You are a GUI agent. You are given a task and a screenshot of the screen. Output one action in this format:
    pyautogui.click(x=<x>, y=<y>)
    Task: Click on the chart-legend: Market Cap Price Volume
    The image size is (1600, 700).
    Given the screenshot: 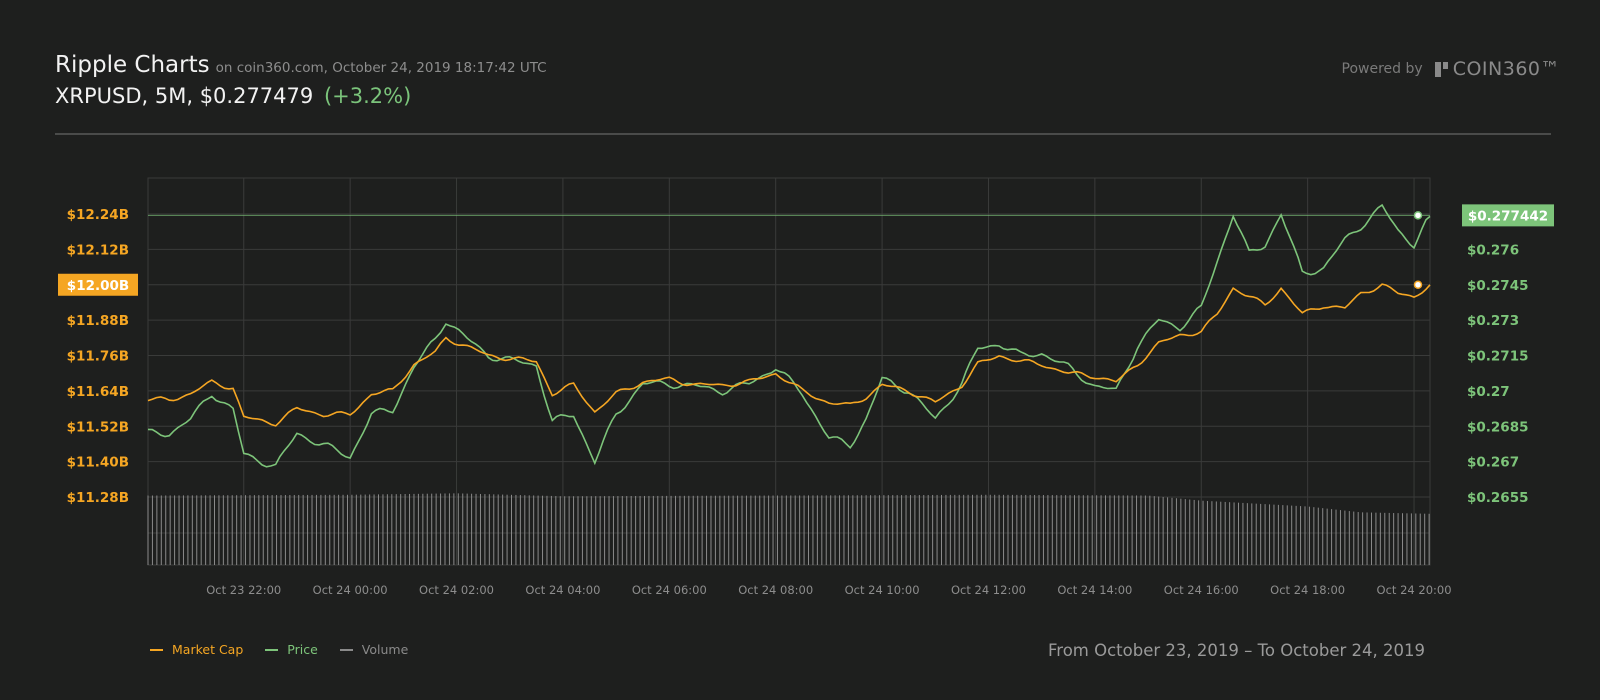 What is the action you would take?
    pyautogui.click(x=290, y=649)
    